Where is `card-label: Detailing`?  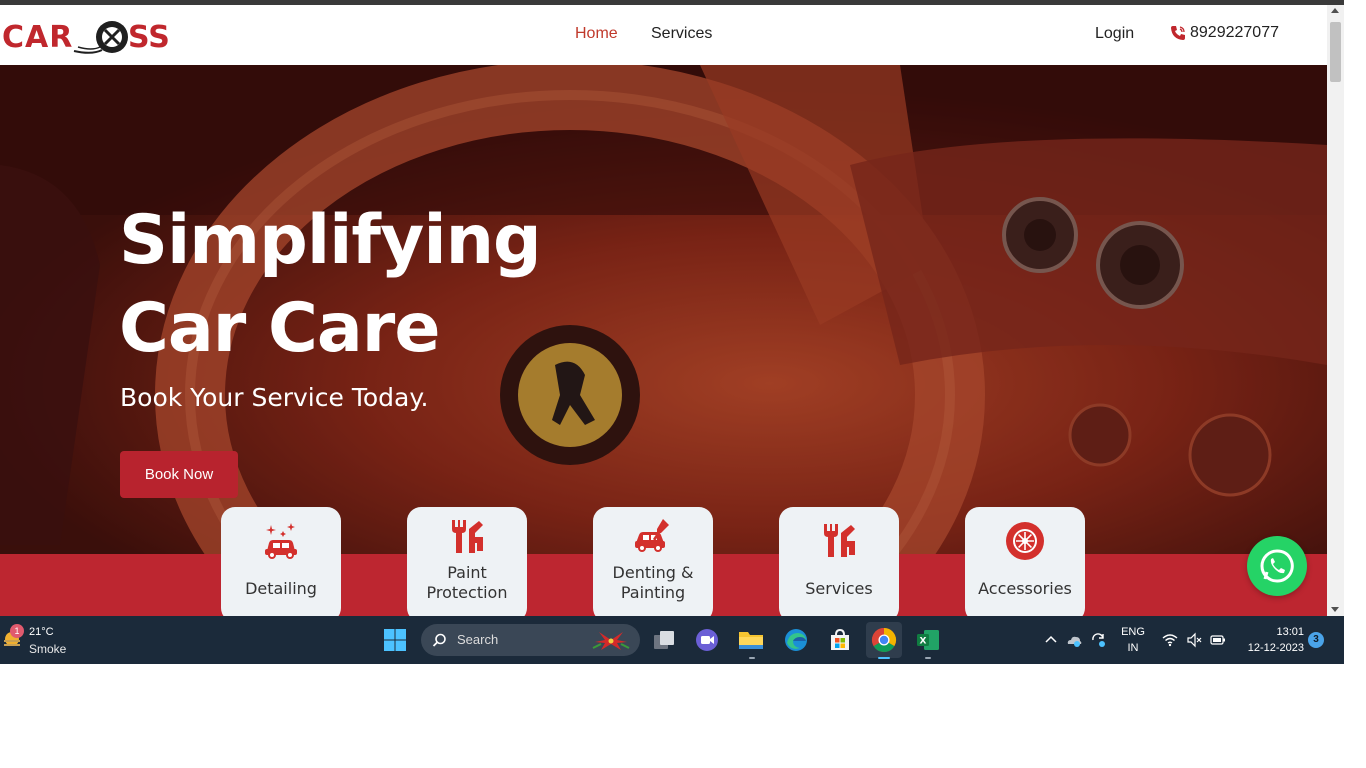
card-label: Detailing is located at coordinates (281, 588).